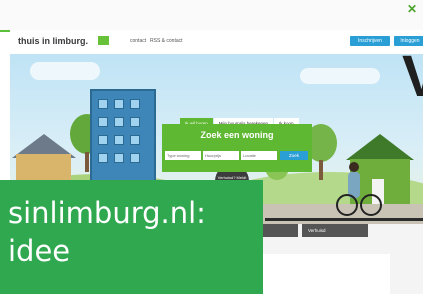 The width and height of the screenshot is (423, 294). Describe the element at coordinates (412, 9) in the screenshot. I see `close-icon: ✕` at that location.